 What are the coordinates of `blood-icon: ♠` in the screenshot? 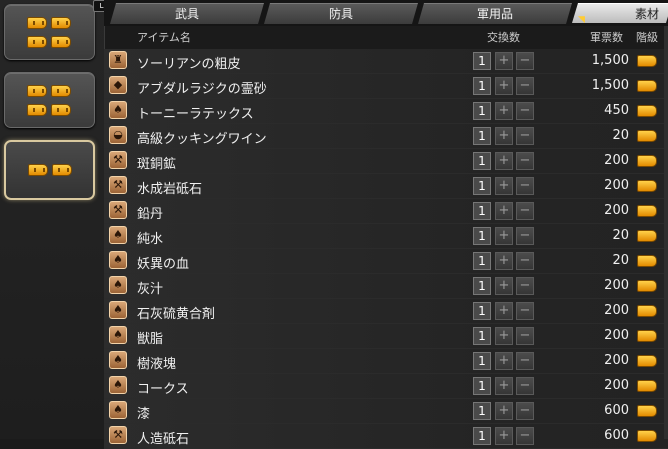 It's located at (118, 260).